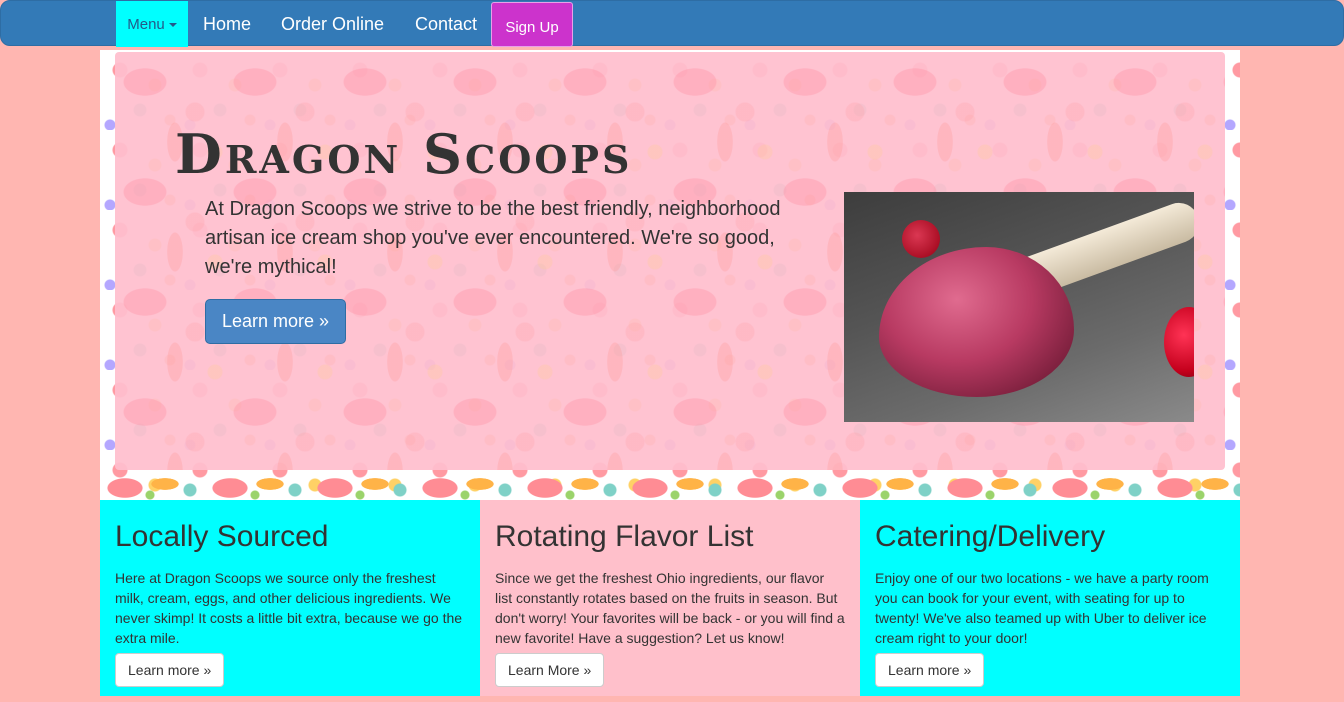  I want to click on hero-title: Dragon Scoops, so click(404, 154).